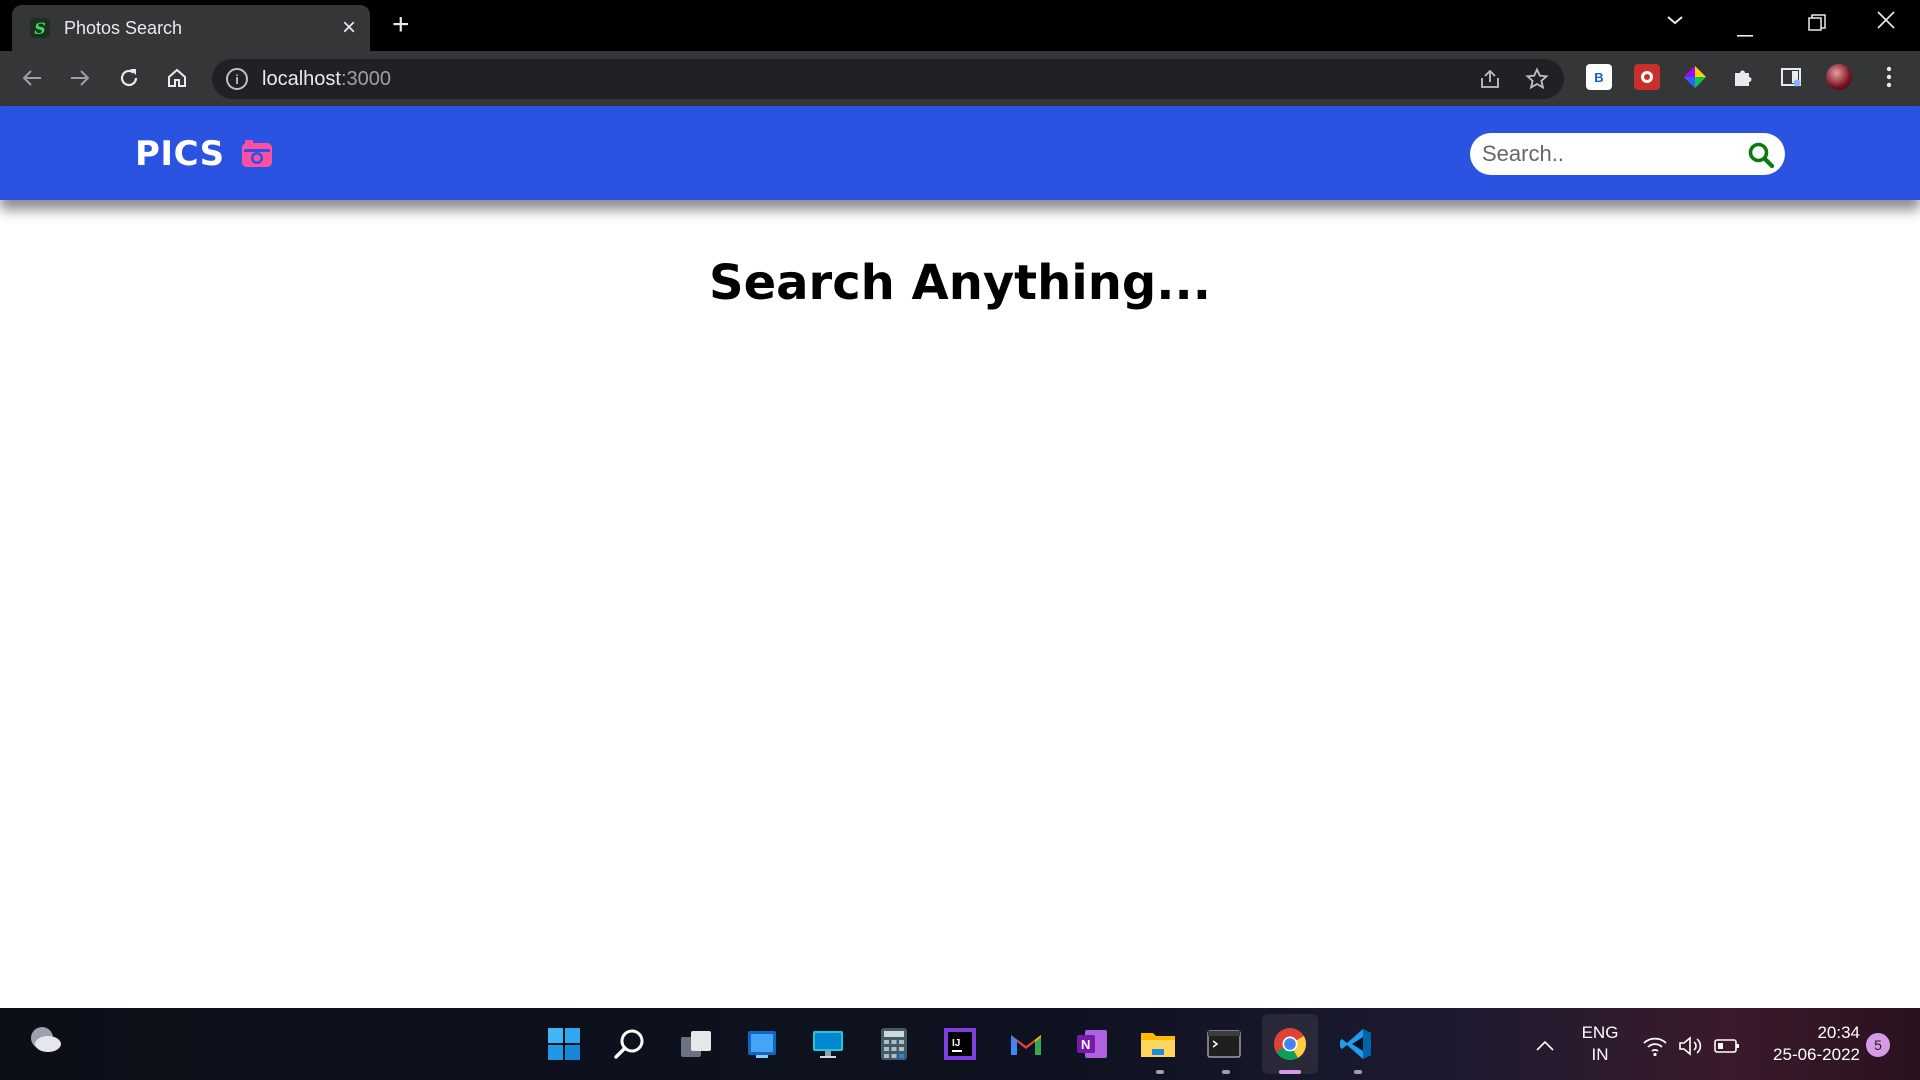 This screenshot has height=1080, width=1920. What do you see at coordinates (1838, 1032) in the screenshot?
I see `clock-time: 20:34` at bounding box center [1838, 1032].